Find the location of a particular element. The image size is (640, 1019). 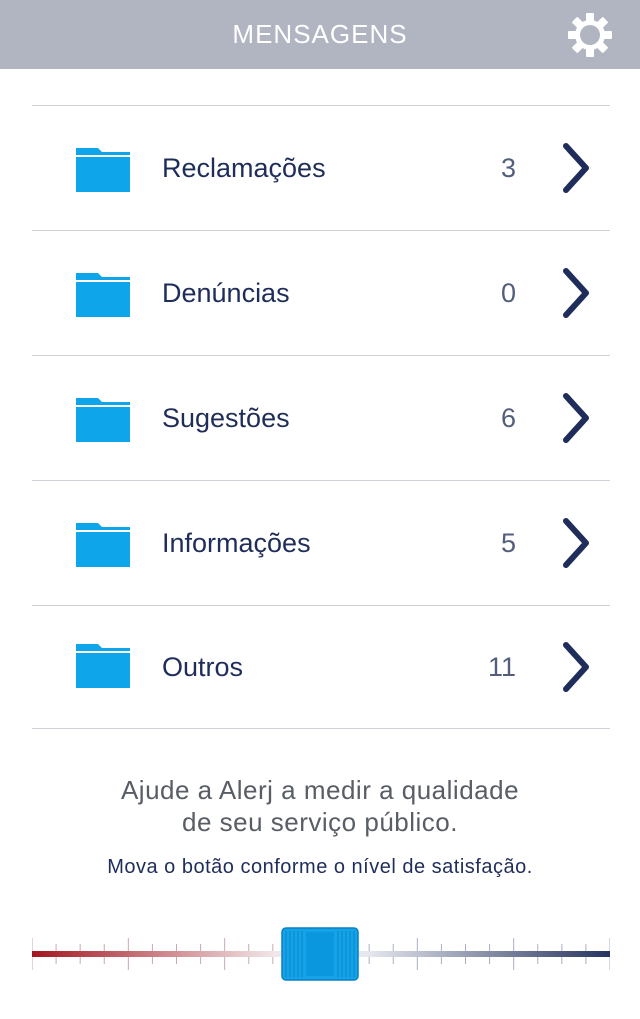

list-item-label: Outros is located at coordinates (203, 666).